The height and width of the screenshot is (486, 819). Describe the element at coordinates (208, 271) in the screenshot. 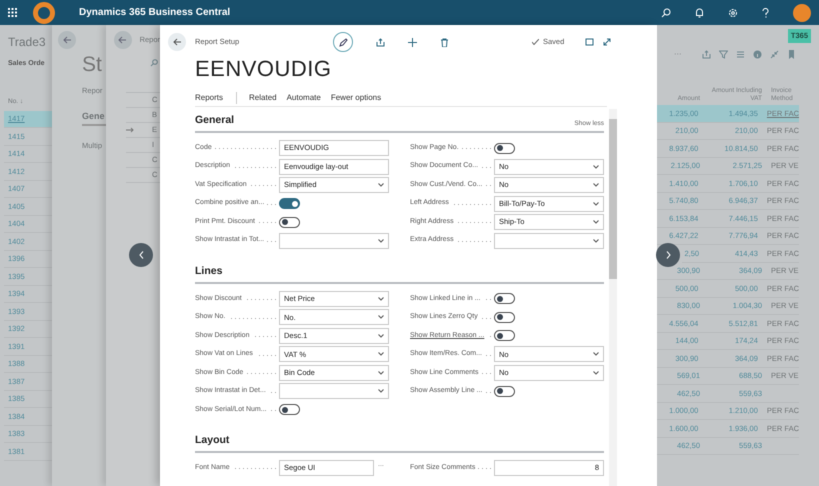

I see `section-title: Lines` at that location.